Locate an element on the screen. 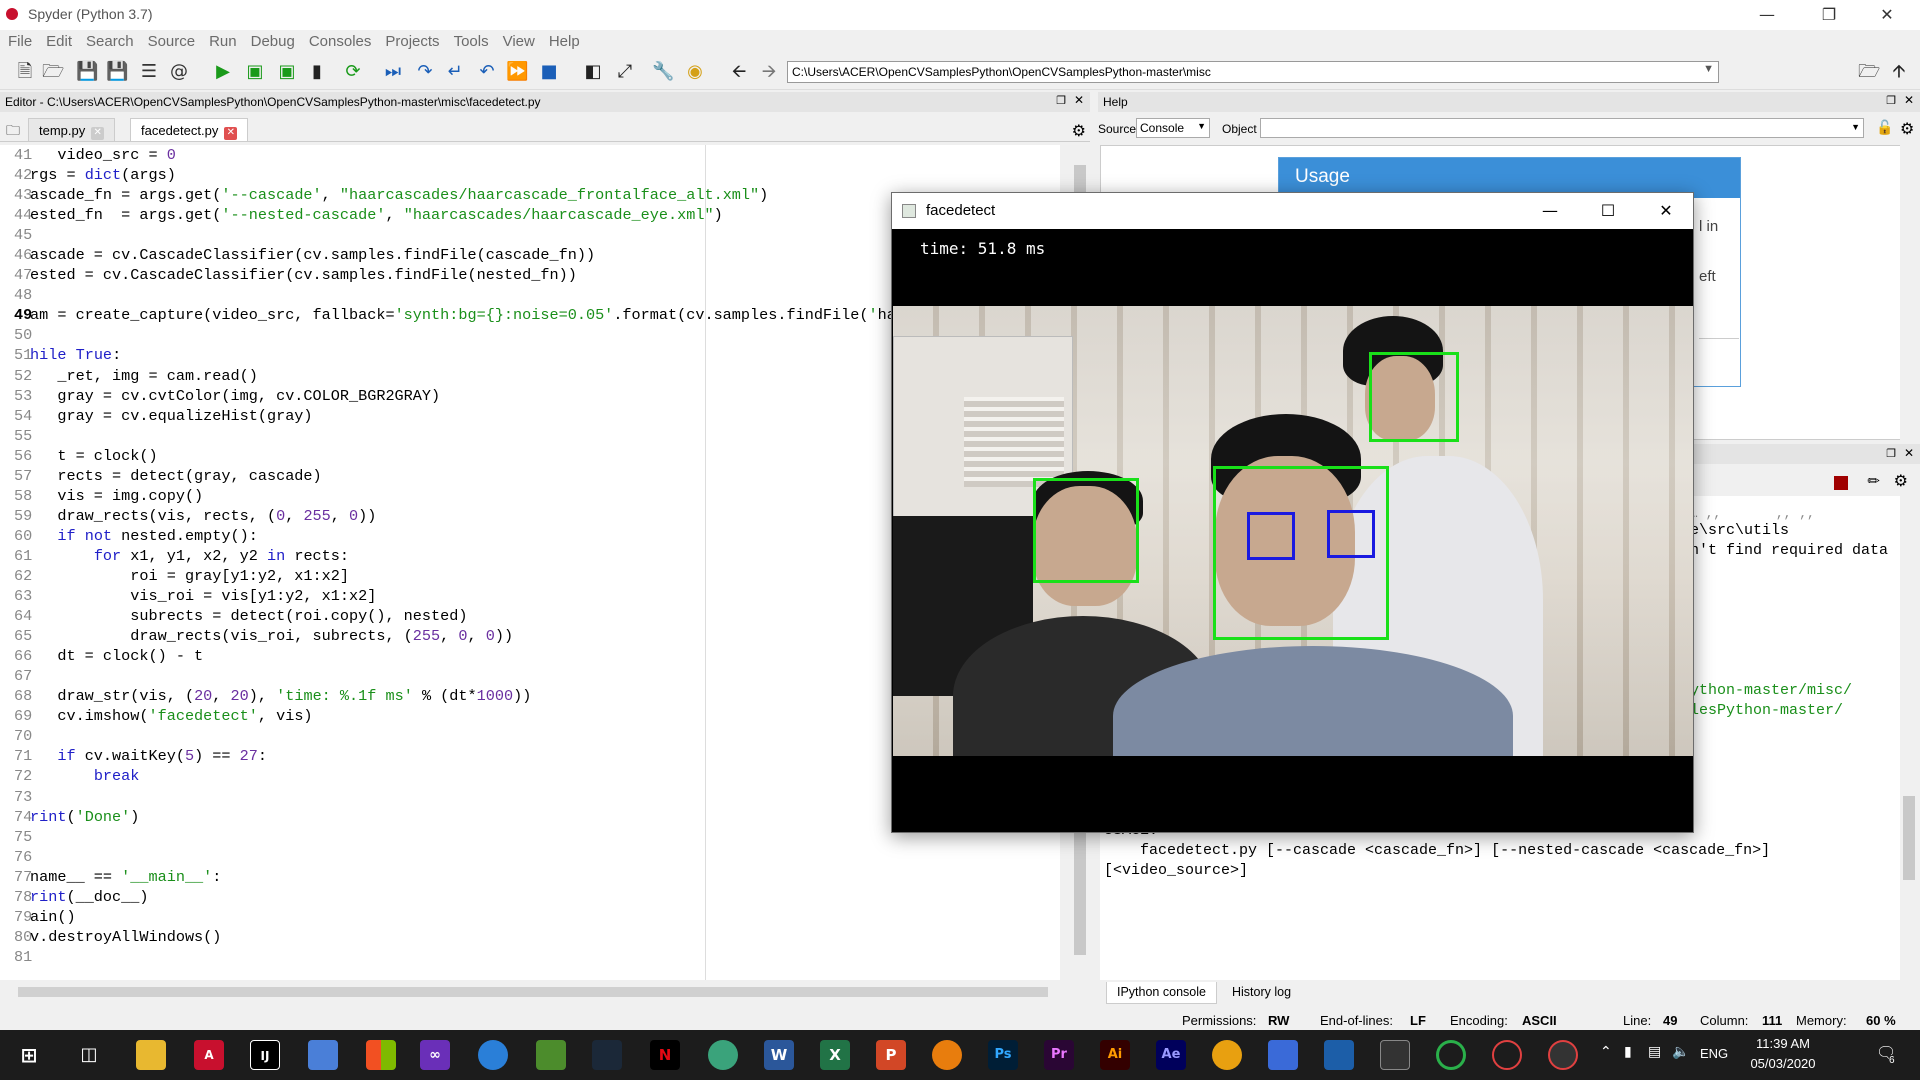 Image resolution: width=1920 pixels, height=1080 pixels. chevron-up-icon: ⌃ is located at coordinates (1606, 1052).